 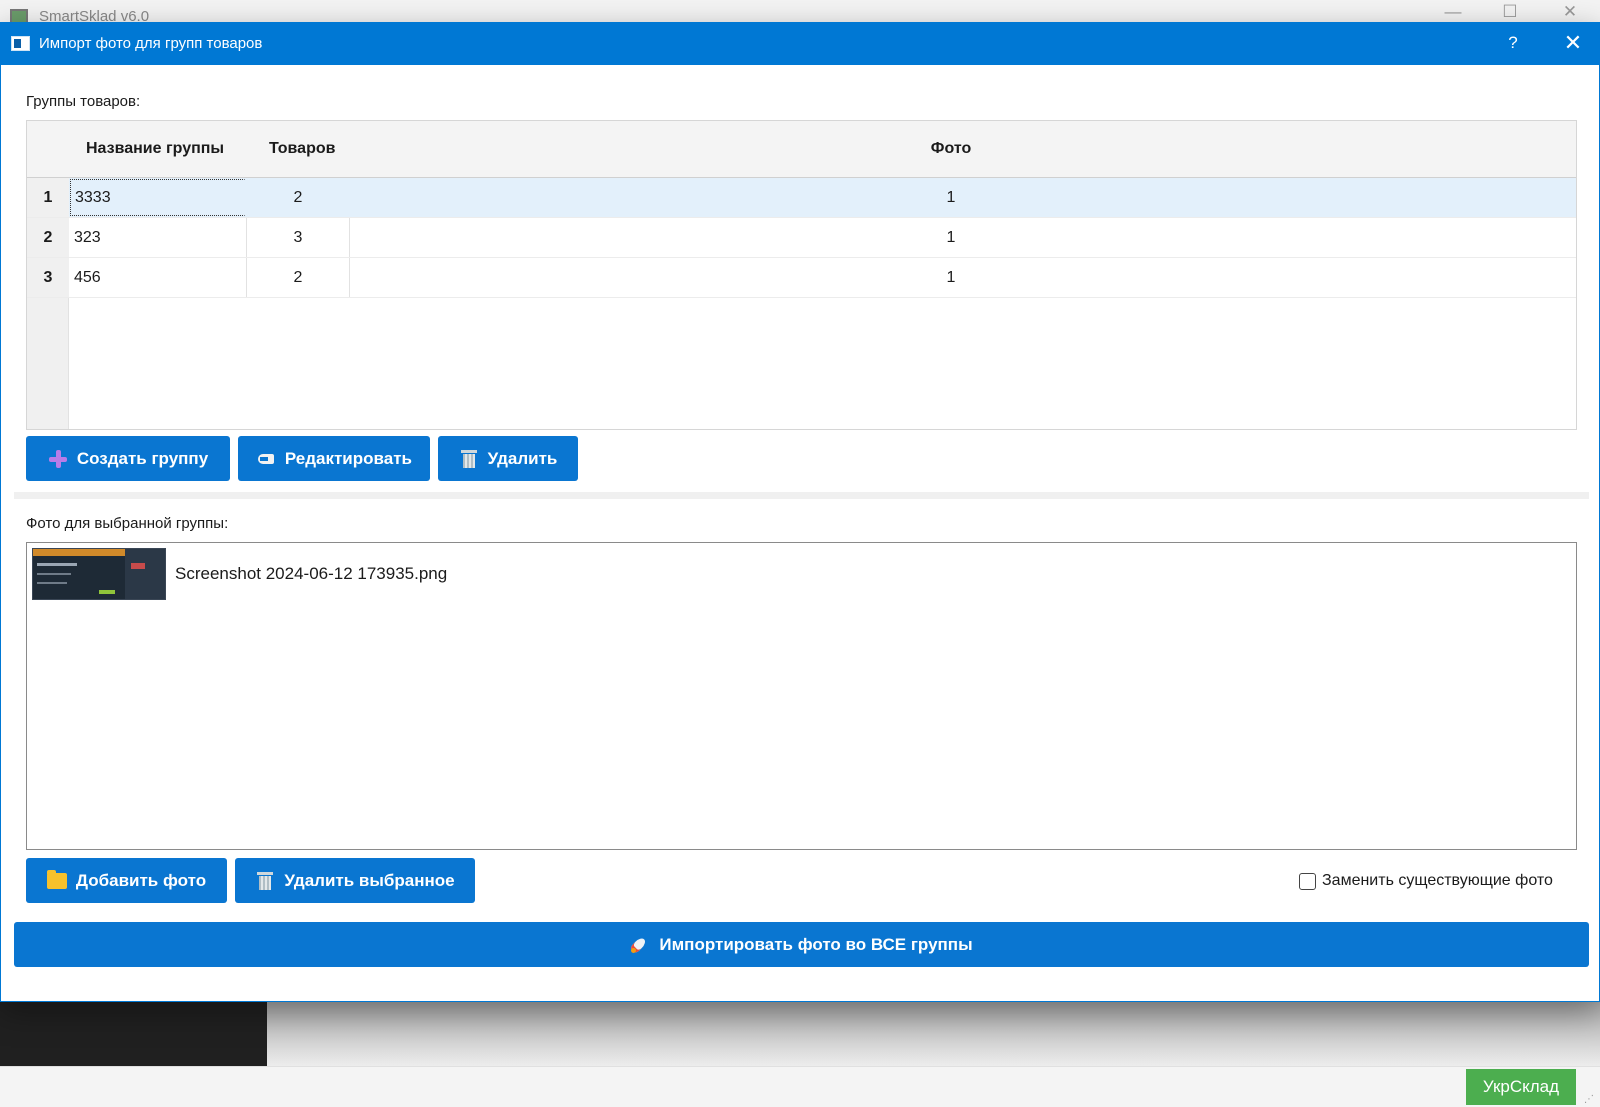 What do you see at coordinates (141, 880) in the screenshot?
I see `add-photo-label: Добавить фото` at bounding box center [141, 880].